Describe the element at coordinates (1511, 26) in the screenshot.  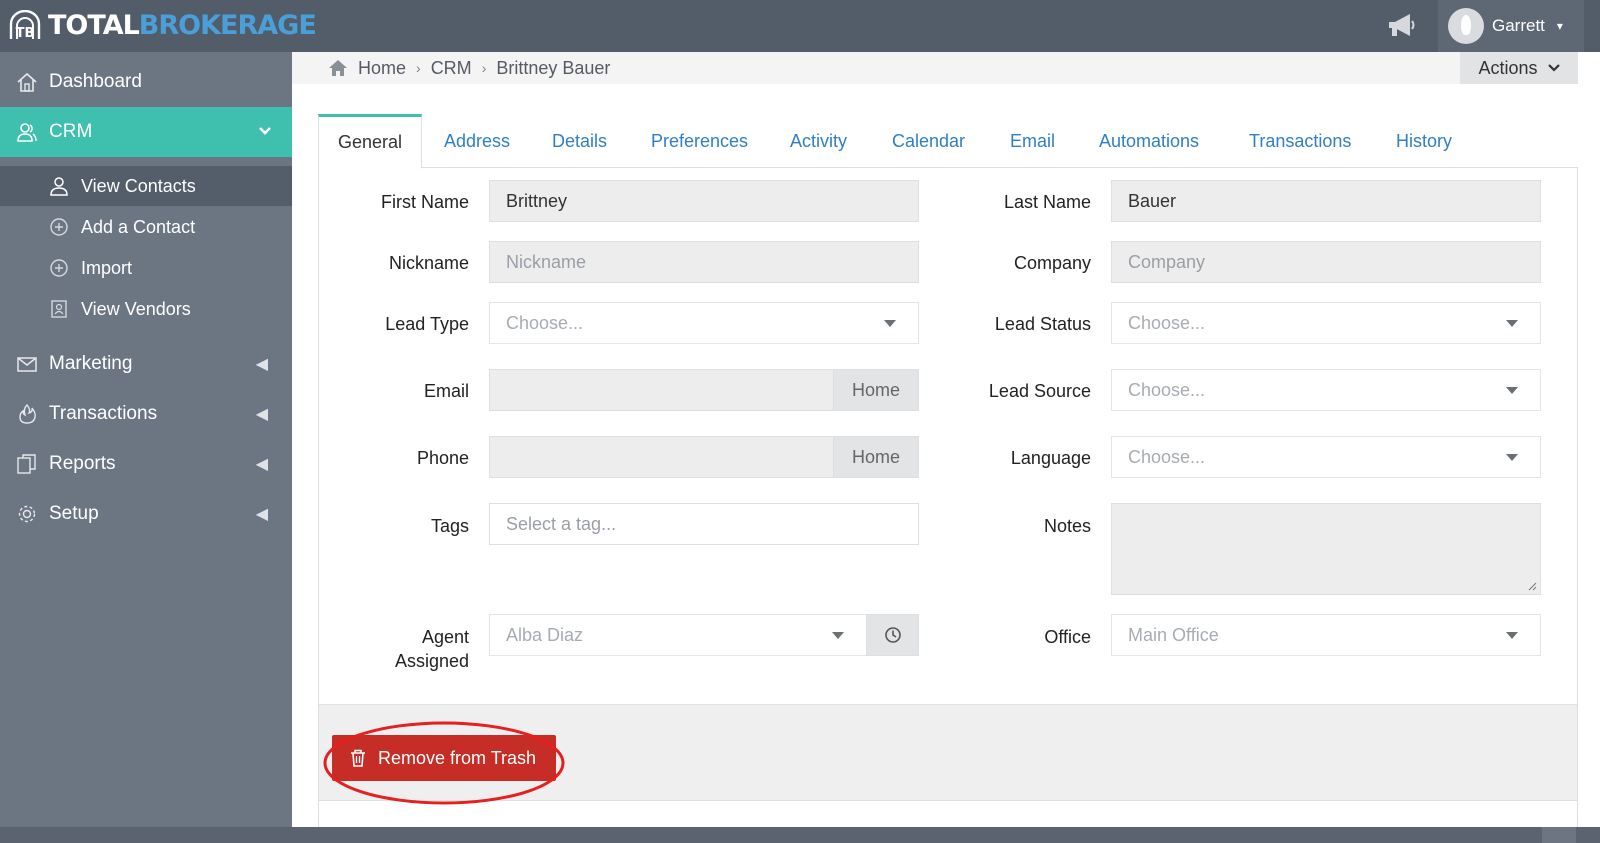
I see `user-menu: Garrett ▾` at that location.